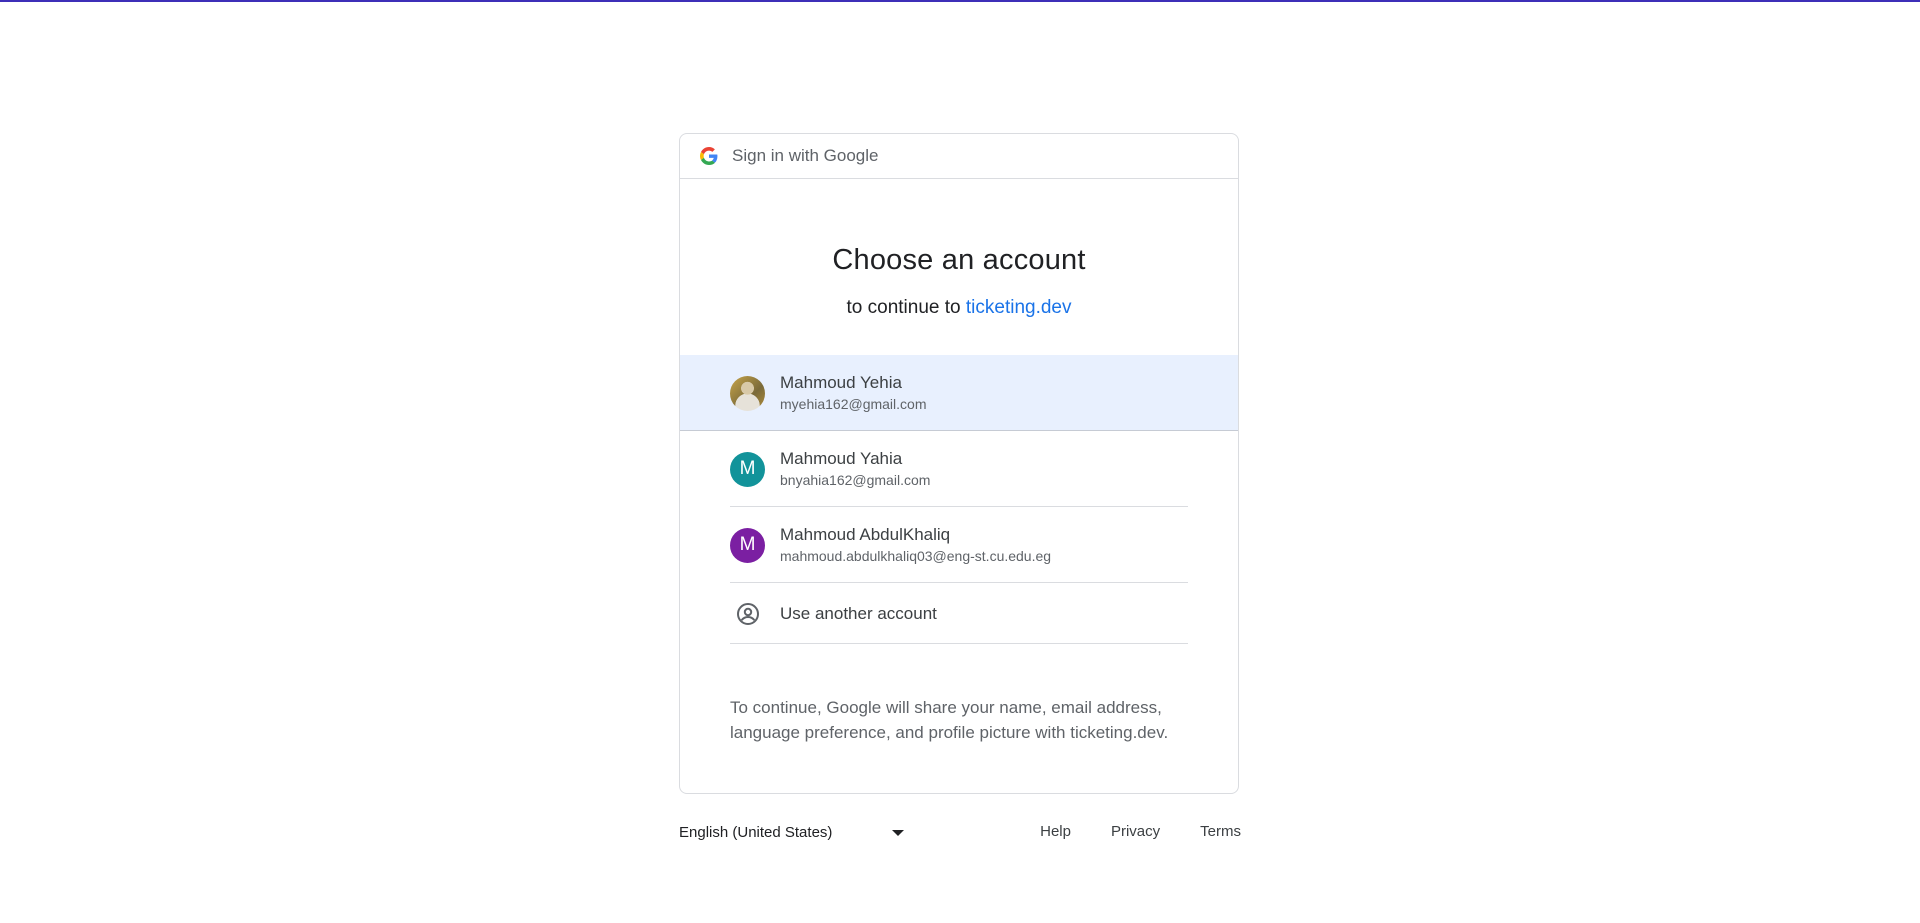 Image resolution: width=1920 pixels, height=923 pixels. I want to click on language-label: English (United States), so click(756, 832).